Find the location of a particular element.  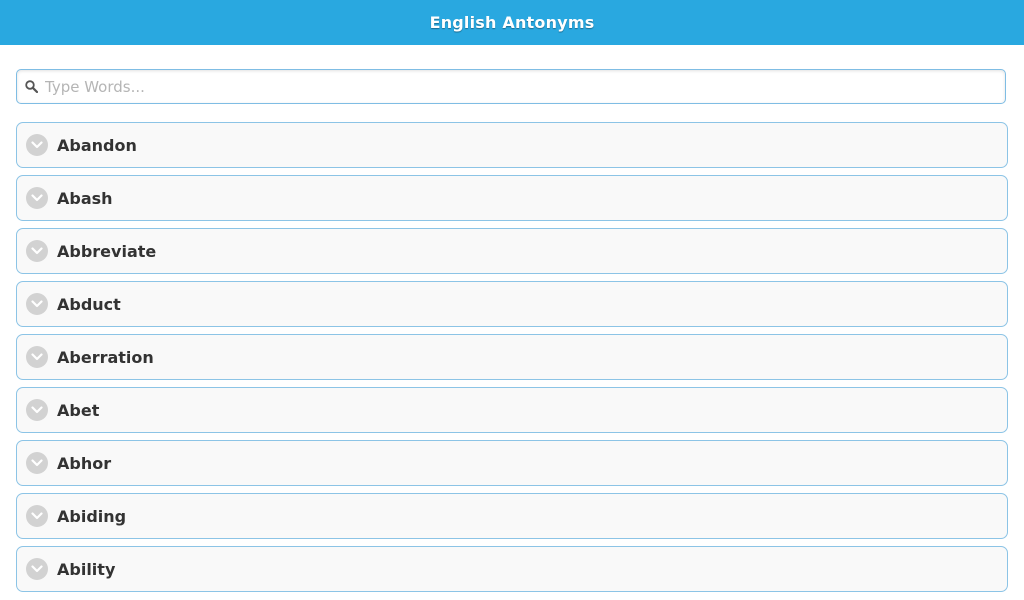

list-item: Abiding is located at coordinates (512, 516).